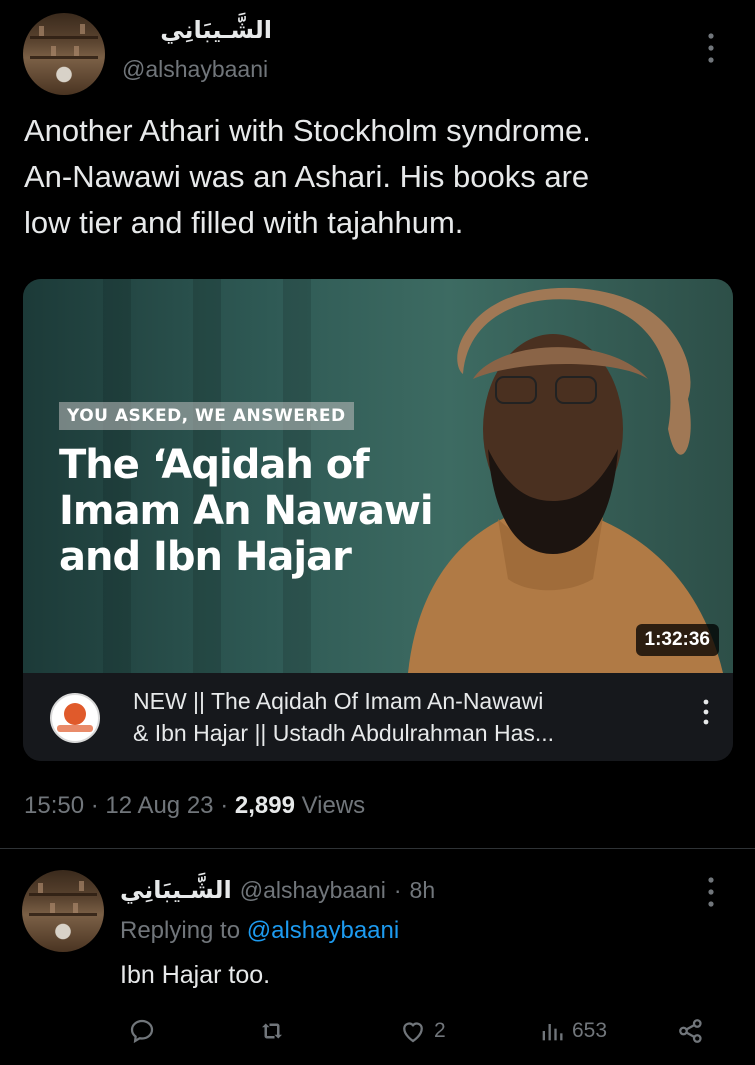  I want to click on divider, so click(377, 848).